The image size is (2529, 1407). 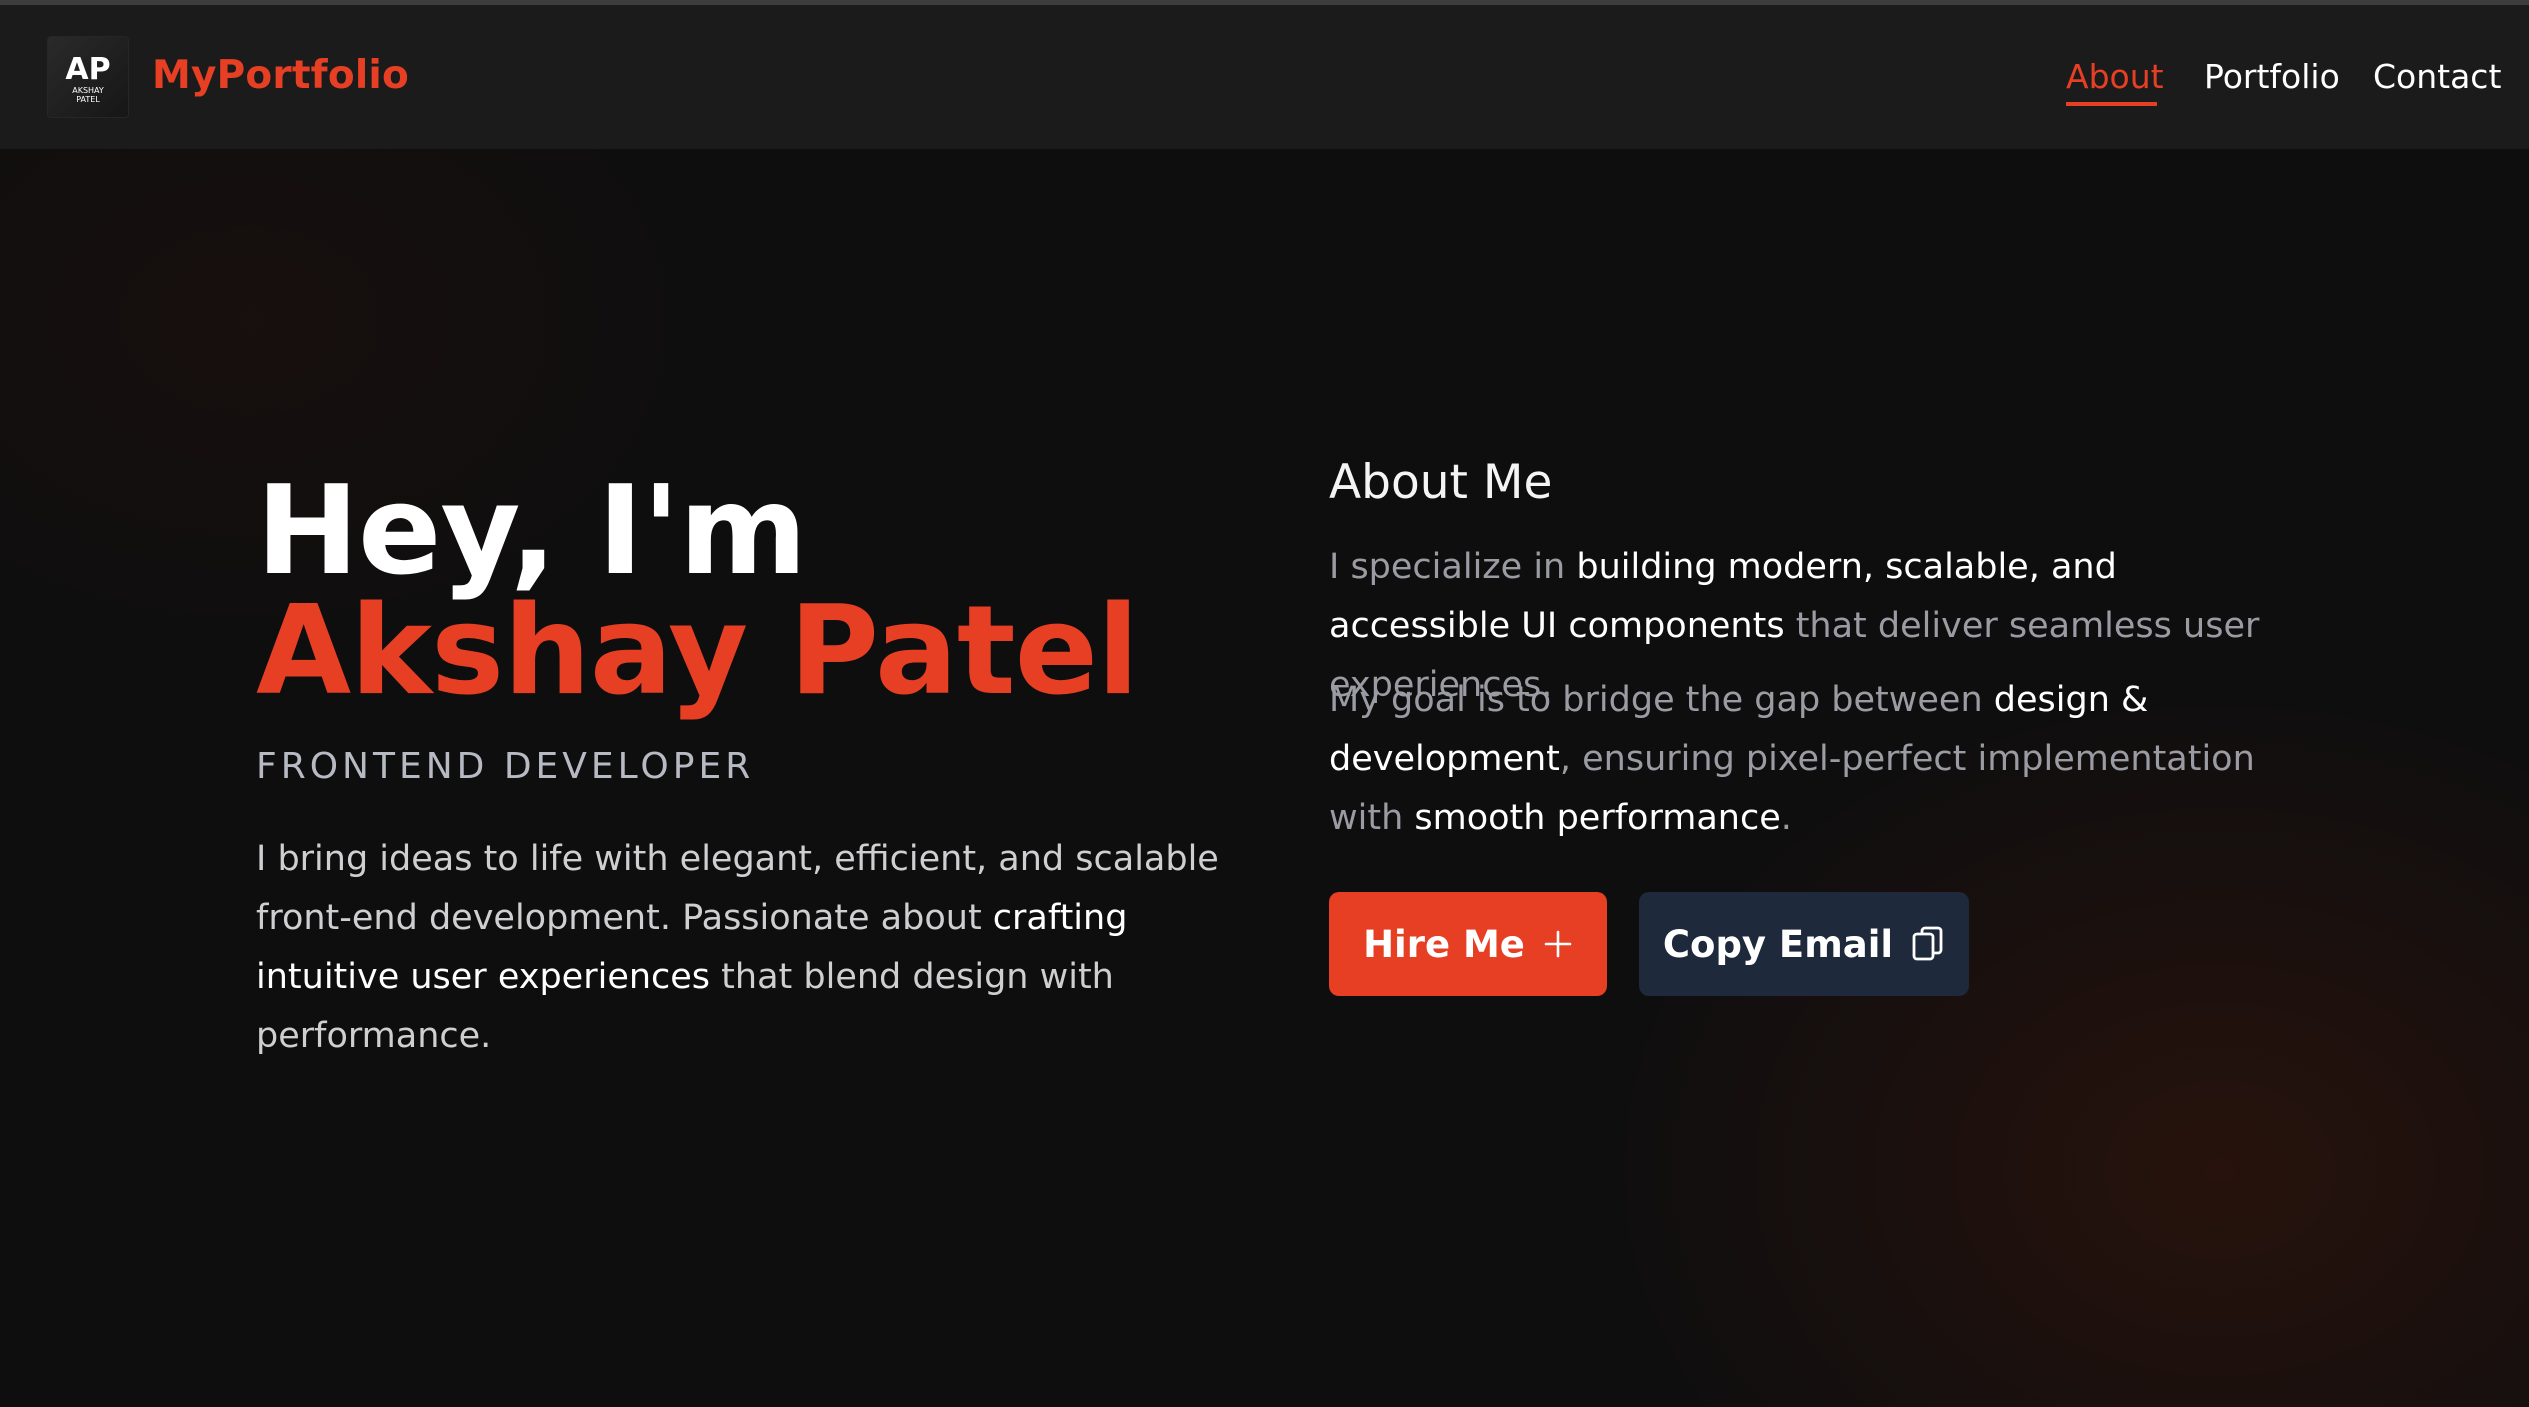 What do you see at coordinates (1453, 567) in the screenshot?
I see `about-p1-text: I specialize in` at bounding box center [1453, 567].